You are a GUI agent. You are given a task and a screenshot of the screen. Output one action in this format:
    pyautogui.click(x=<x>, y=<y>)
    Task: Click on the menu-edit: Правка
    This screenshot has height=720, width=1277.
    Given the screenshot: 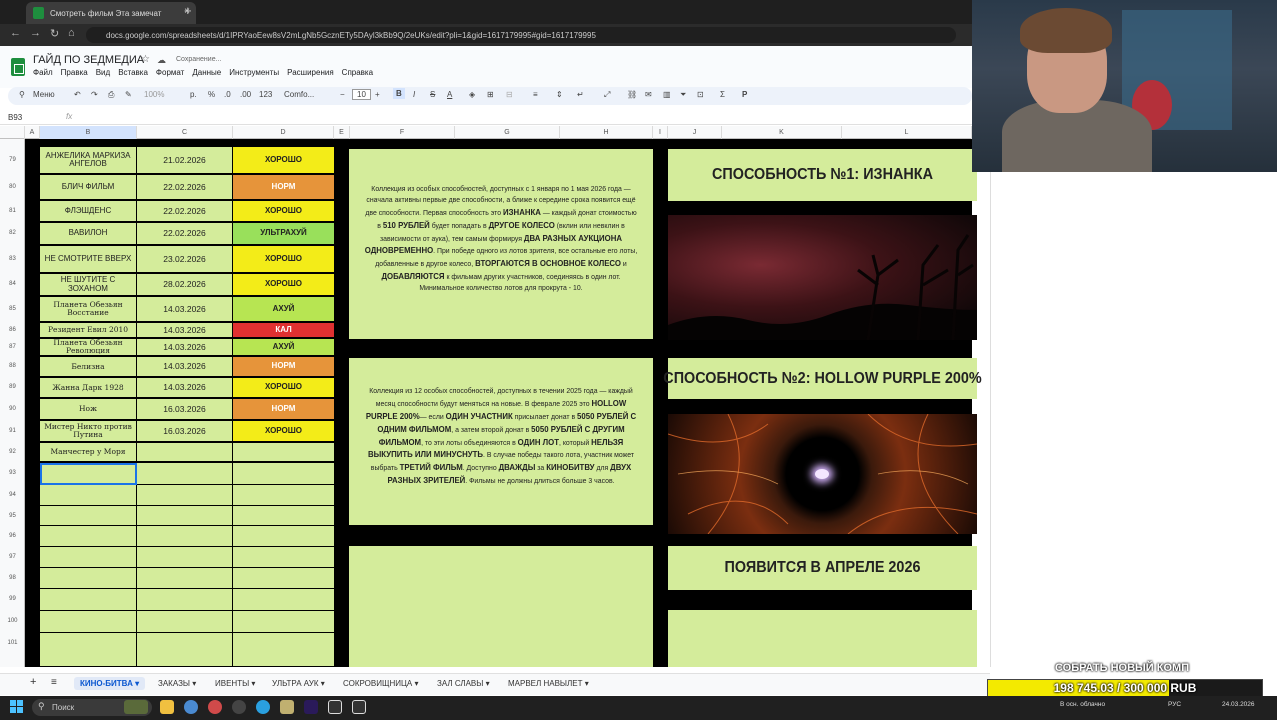 What is the action you would take?
    pyautogui.click(x=74, y=72)
    